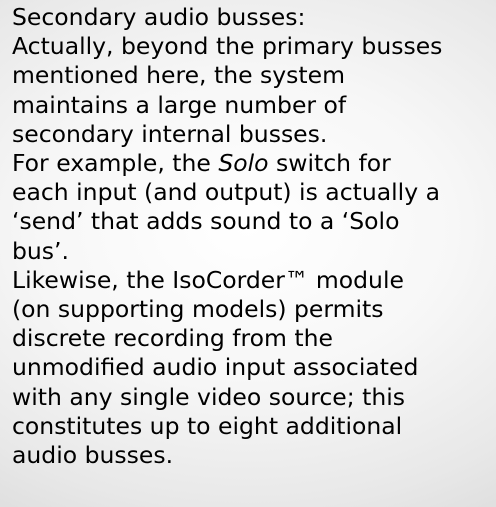 The width and height of the screenshot is (496, 507). What do you see at coordinates (179, 104) in the screenshot?
I see `note-line: maintains a large number of` at bounding box center [179, 104].